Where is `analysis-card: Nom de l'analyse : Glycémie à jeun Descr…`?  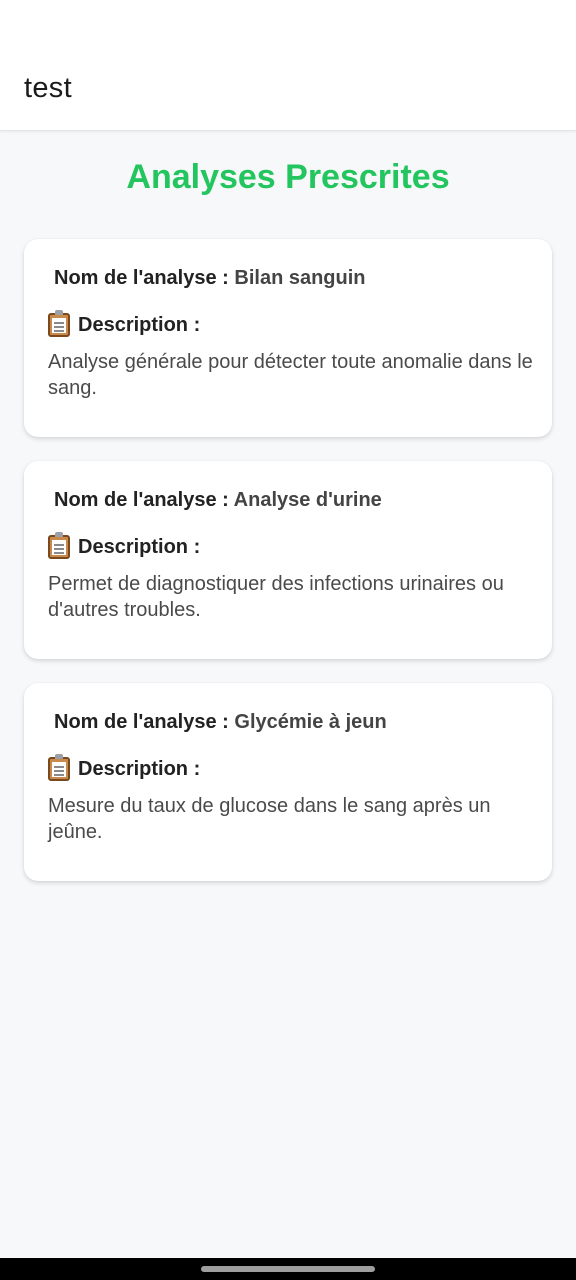 analysis-card: Nom de l'analyse : Glycémie à jeun Descr… is located at coordinates (288, 782).